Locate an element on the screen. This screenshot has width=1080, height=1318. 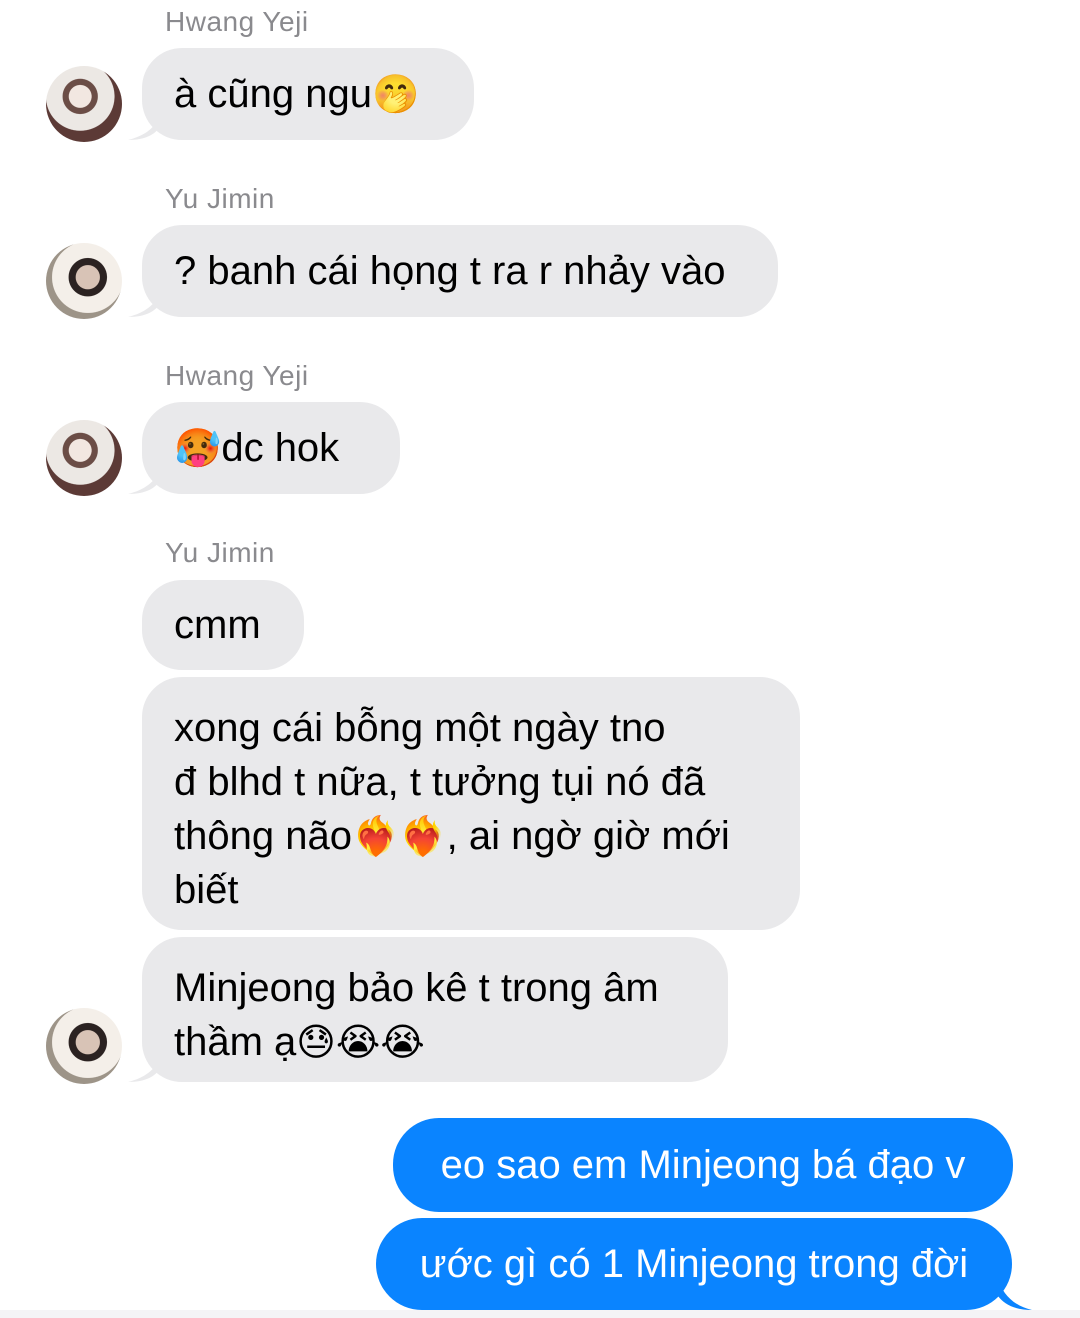
message-line-text: thầm ạ is located at coordinates (235, 1042).